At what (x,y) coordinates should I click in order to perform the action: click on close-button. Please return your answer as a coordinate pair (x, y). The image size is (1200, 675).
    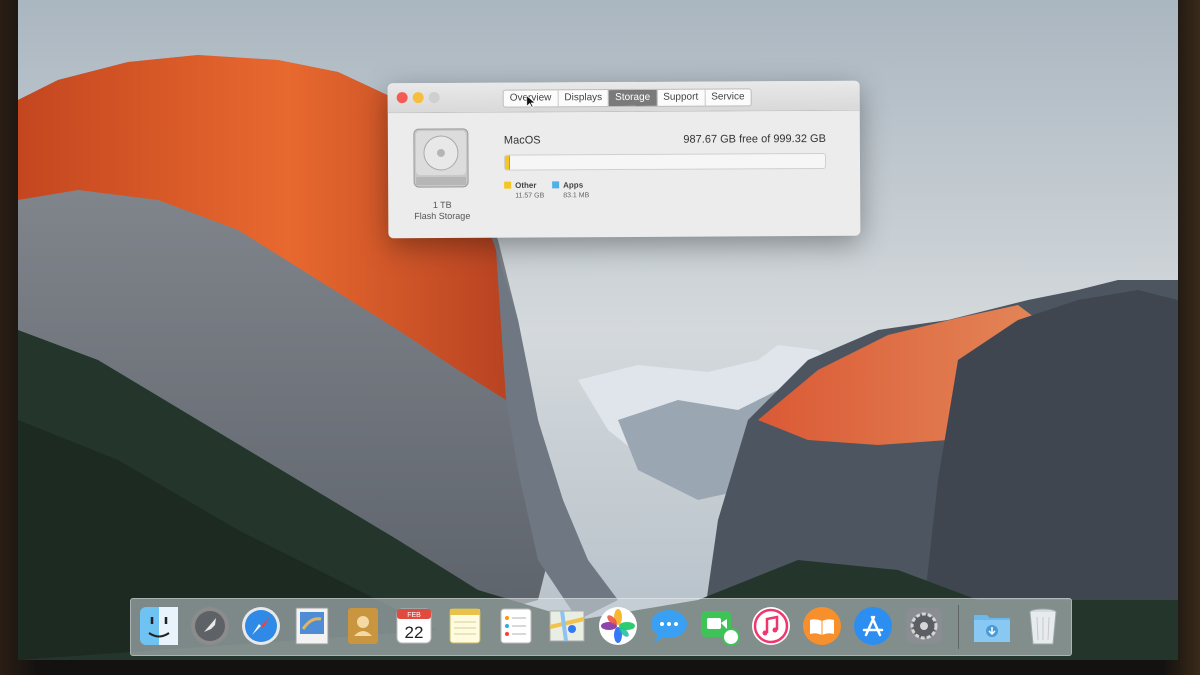
    Looking at the image, I should click on (402, 98).